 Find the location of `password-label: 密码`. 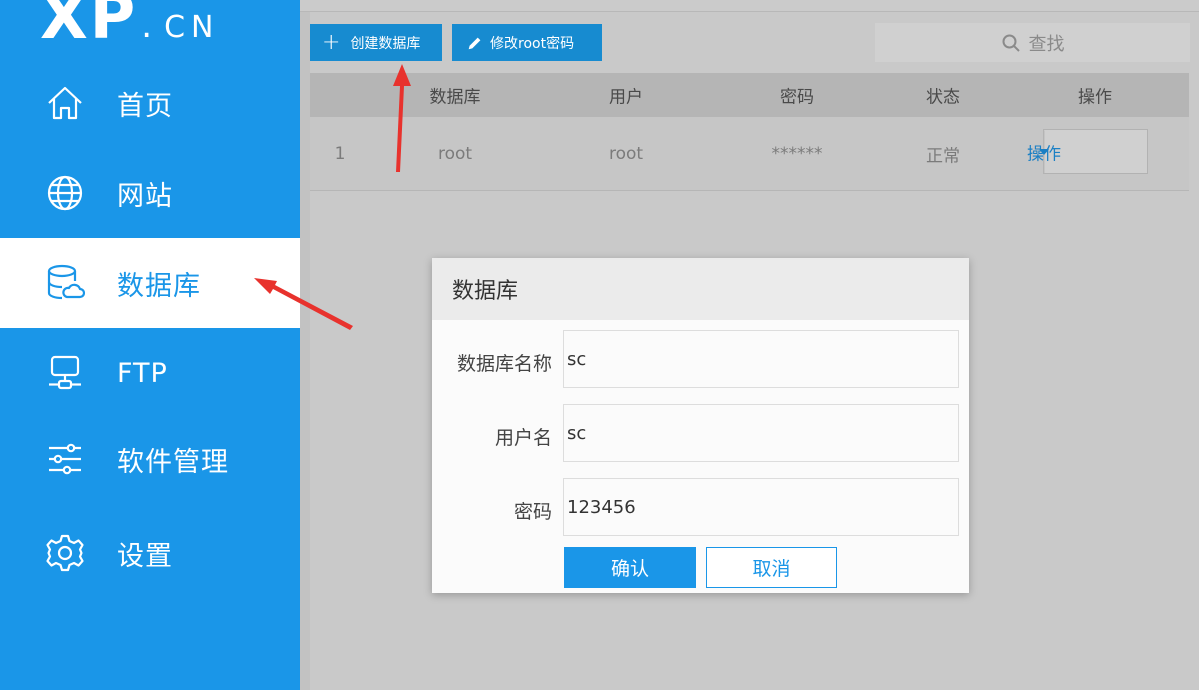

password-label: 密码 is located at coordinates (532, 512).